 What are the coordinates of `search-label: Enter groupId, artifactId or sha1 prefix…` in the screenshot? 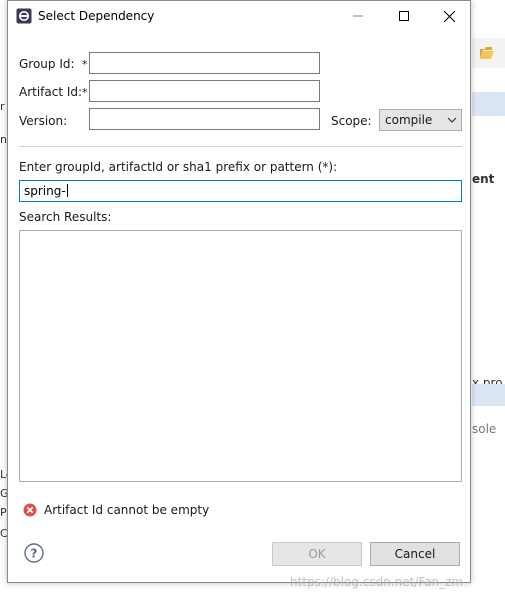 It's located at (178, 167).